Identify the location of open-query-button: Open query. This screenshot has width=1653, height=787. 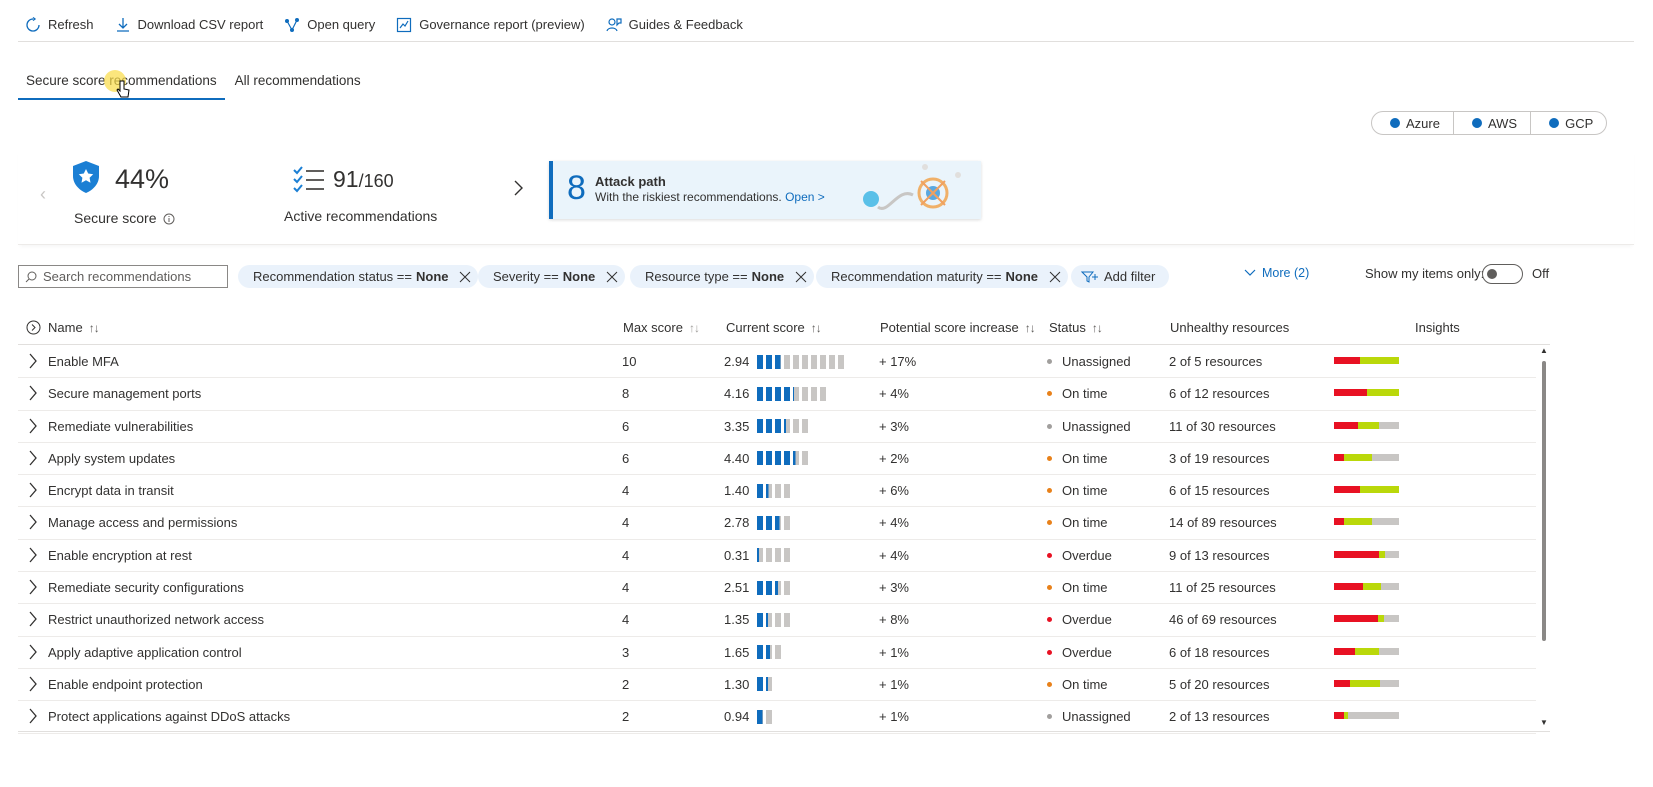
(326, 25).